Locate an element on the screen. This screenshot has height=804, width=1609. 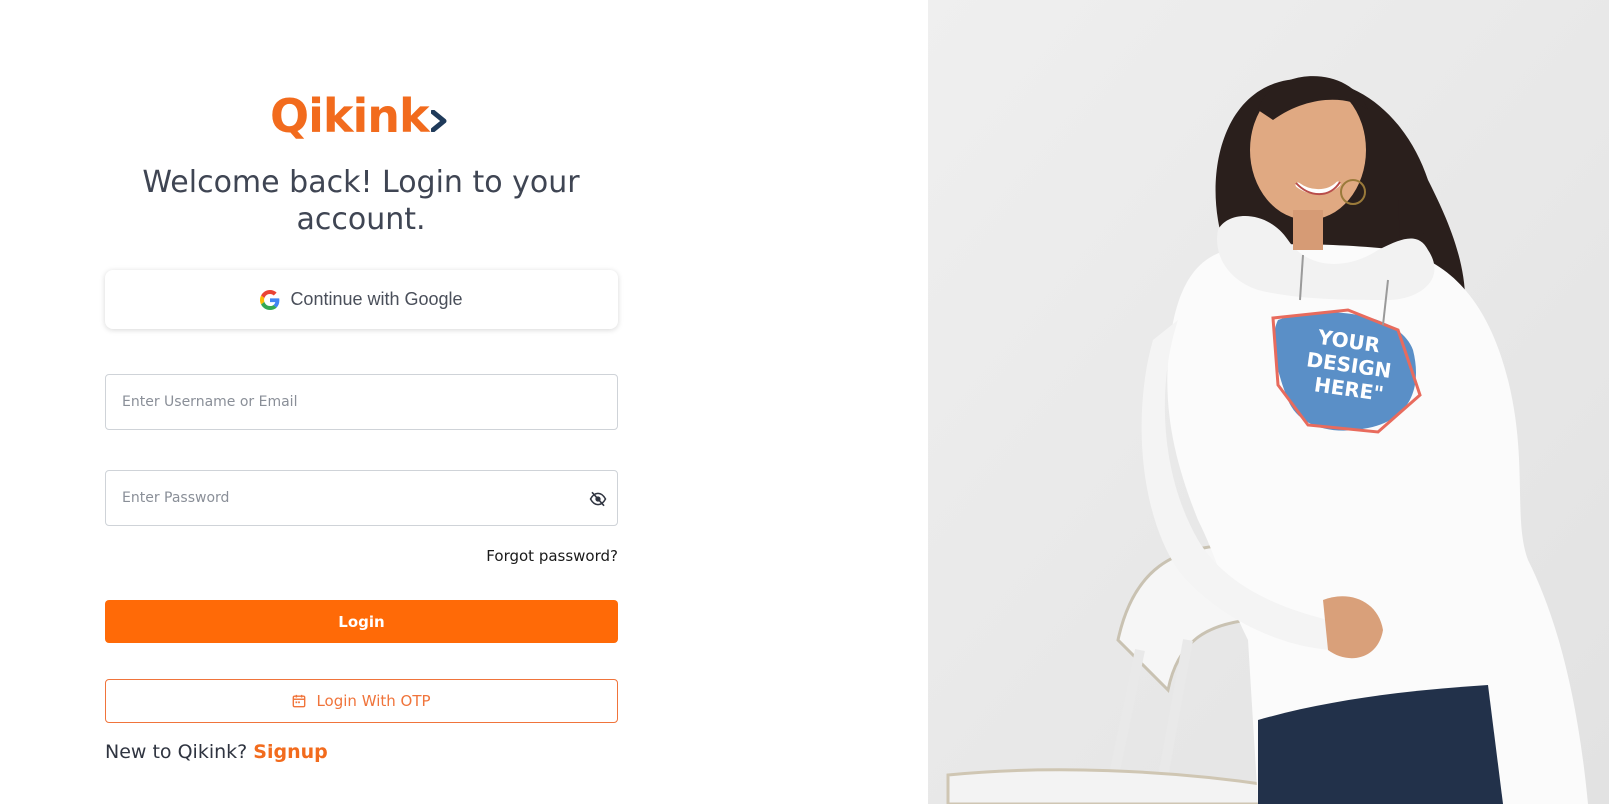
login-with-otp-button: Login With OTP is located at coordinates (361, 701).